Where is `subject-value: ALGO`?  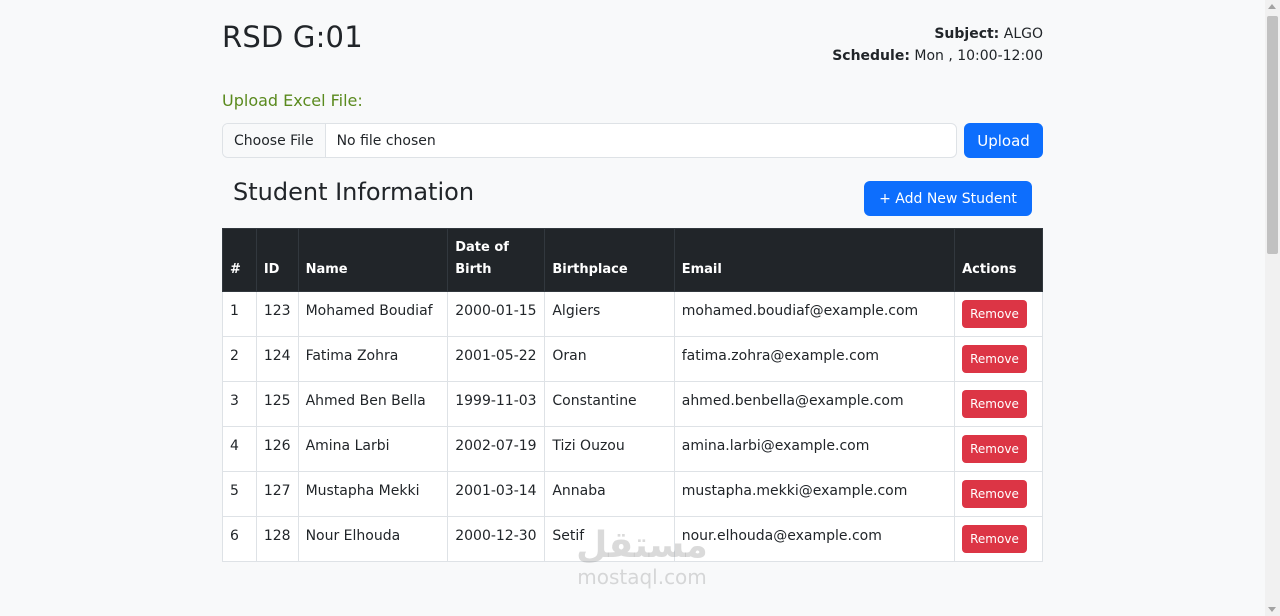
subject-value: ALGO is located at coordinates (1023, 34).